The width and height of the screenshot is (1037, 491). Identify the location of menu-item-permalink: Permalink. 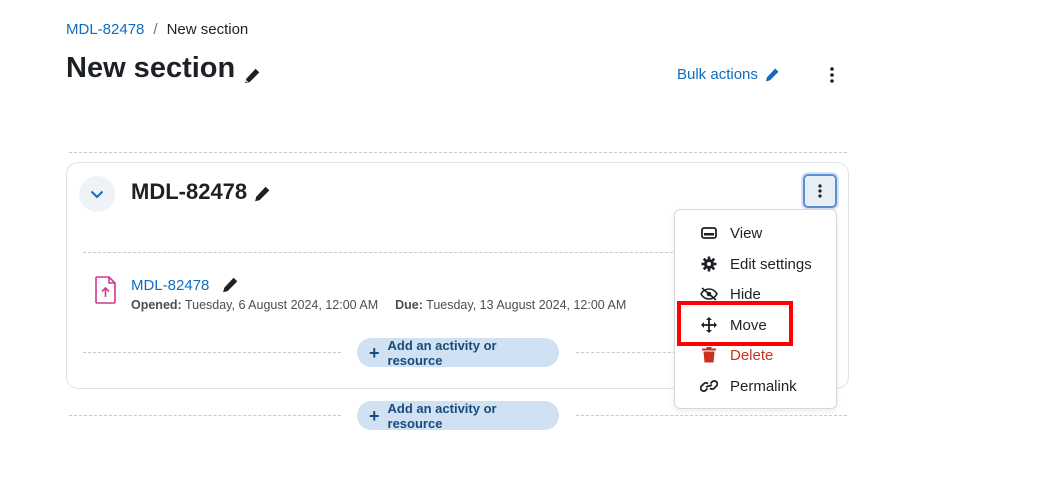
(755, 386).